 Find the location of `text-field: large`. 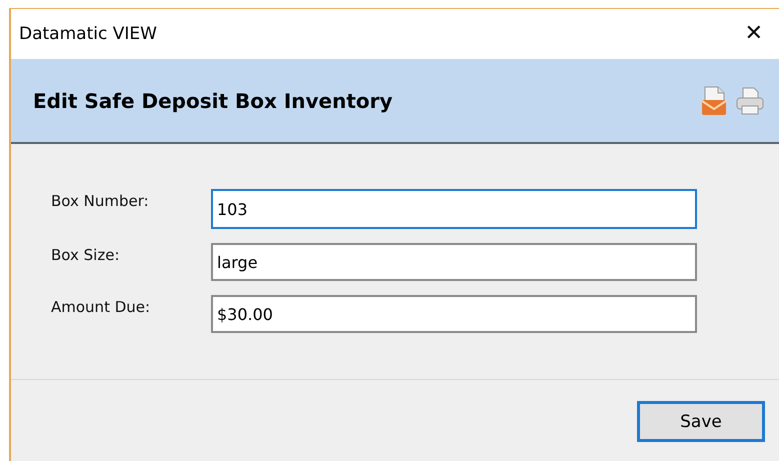

text-field: large is located at coordinates (454, 262).